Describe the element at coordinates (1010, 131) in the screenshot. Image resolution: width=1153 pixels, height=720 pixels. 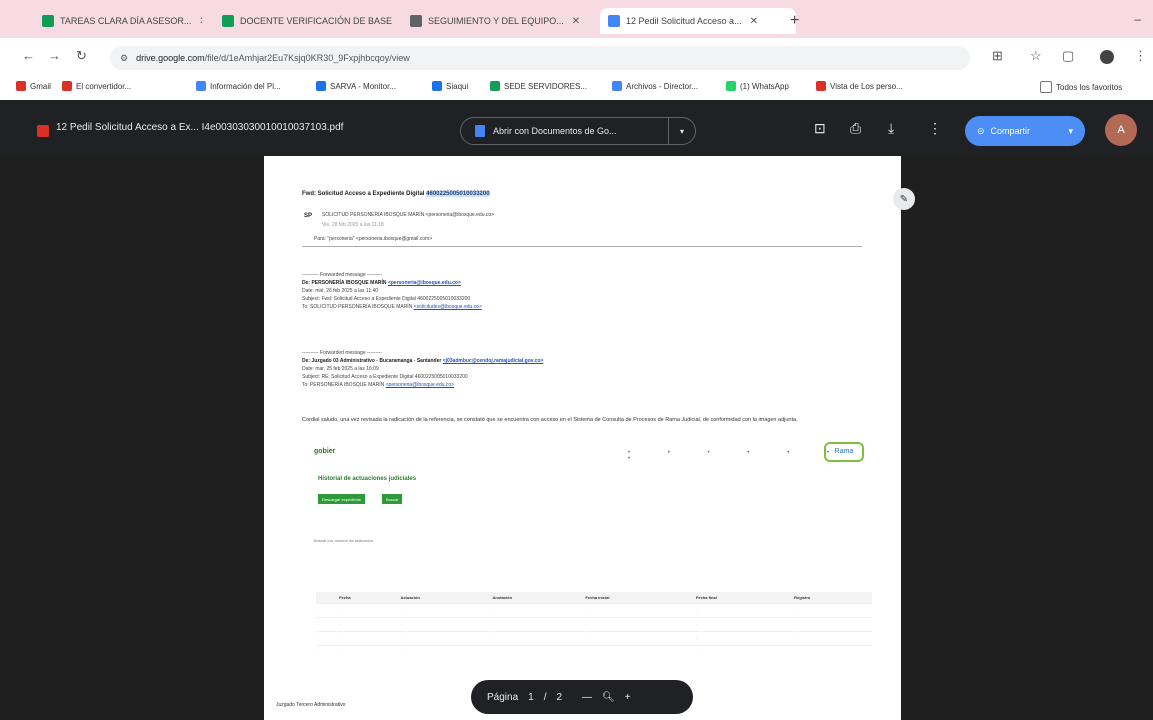
I see `share-label: Compartir` at that location.